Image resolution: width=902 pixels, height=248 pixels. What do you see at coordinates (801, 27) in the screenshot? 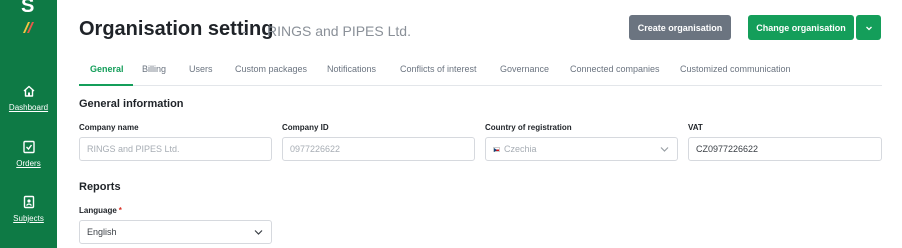
I see `change-organisation-button: Change organisation` at bounding box center [801, 27].